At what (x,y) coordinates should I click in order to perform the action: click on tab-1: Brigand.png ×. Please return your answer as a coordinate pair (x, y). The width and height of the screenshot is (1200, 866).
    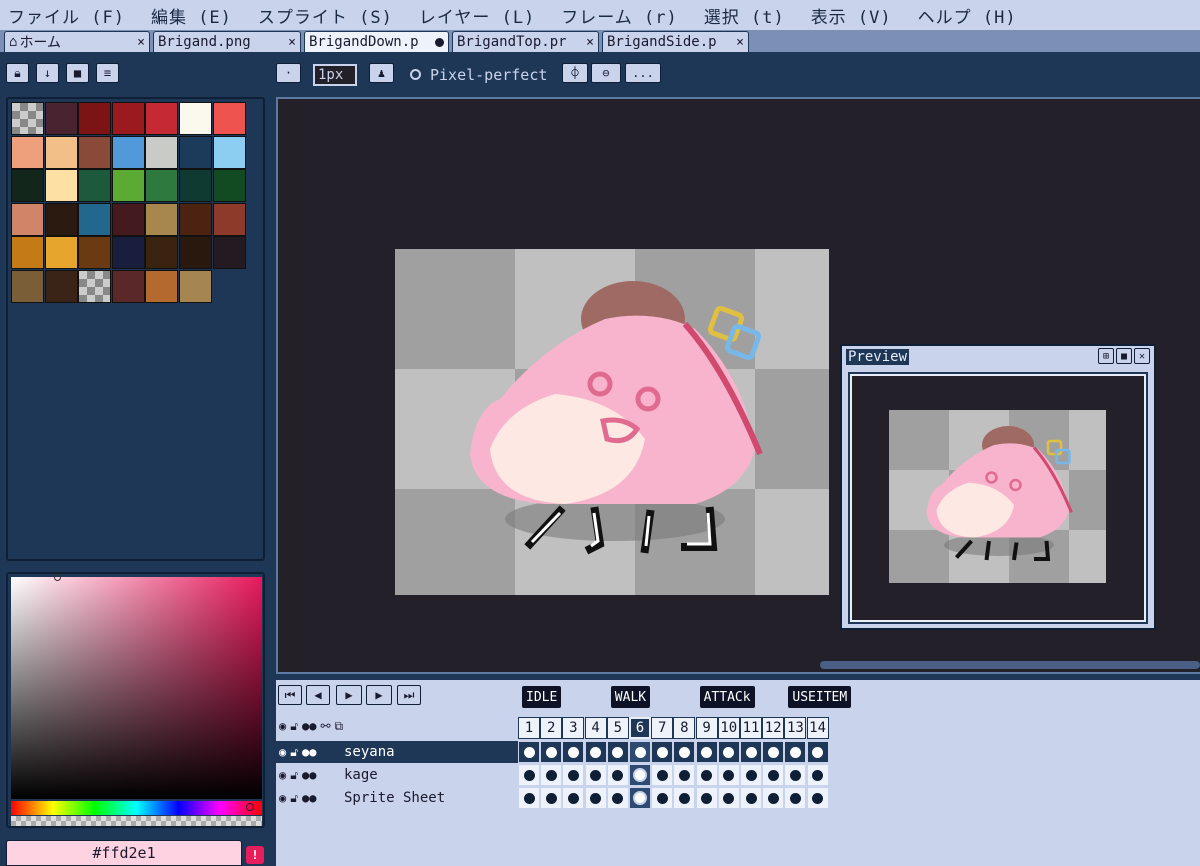
    Looking at the image, I should click on (227, 41).